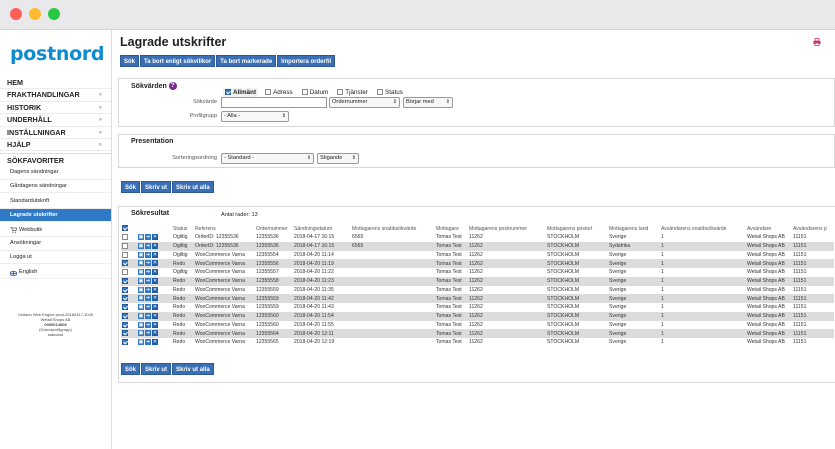 The height and width of the screenshot is (449, 835). I want to click on delete-by-criteria-button: Ta bort enligt sökvillkor, so click(178, 61).